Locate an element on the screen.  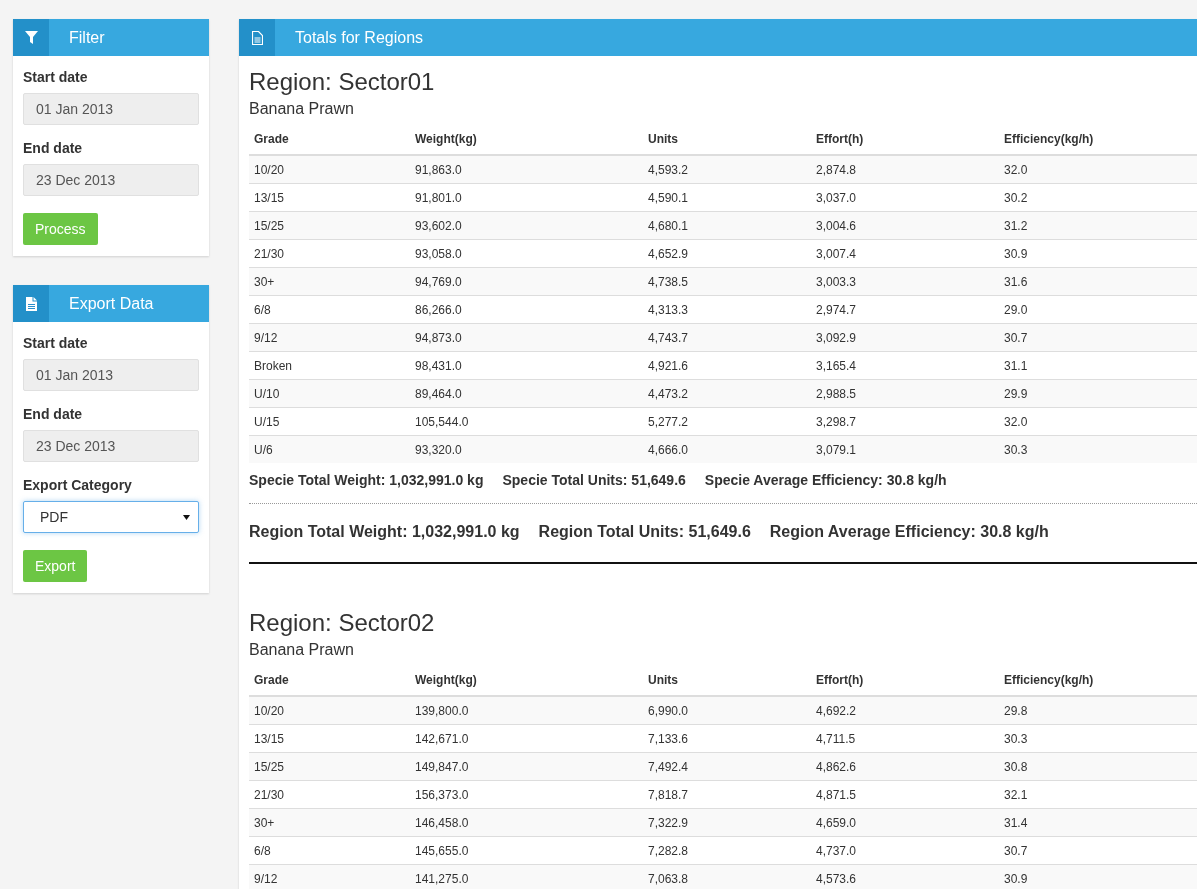
table-cell: 29.9 is located at coordinates (1098, 393).